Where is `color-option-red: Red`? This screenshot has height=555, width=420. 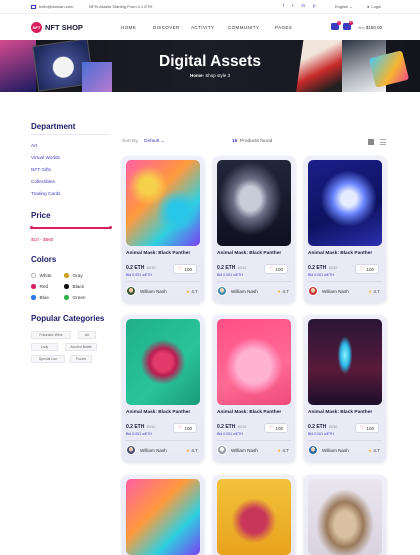 color-option-red: Red is located at coordinates (39, 286).